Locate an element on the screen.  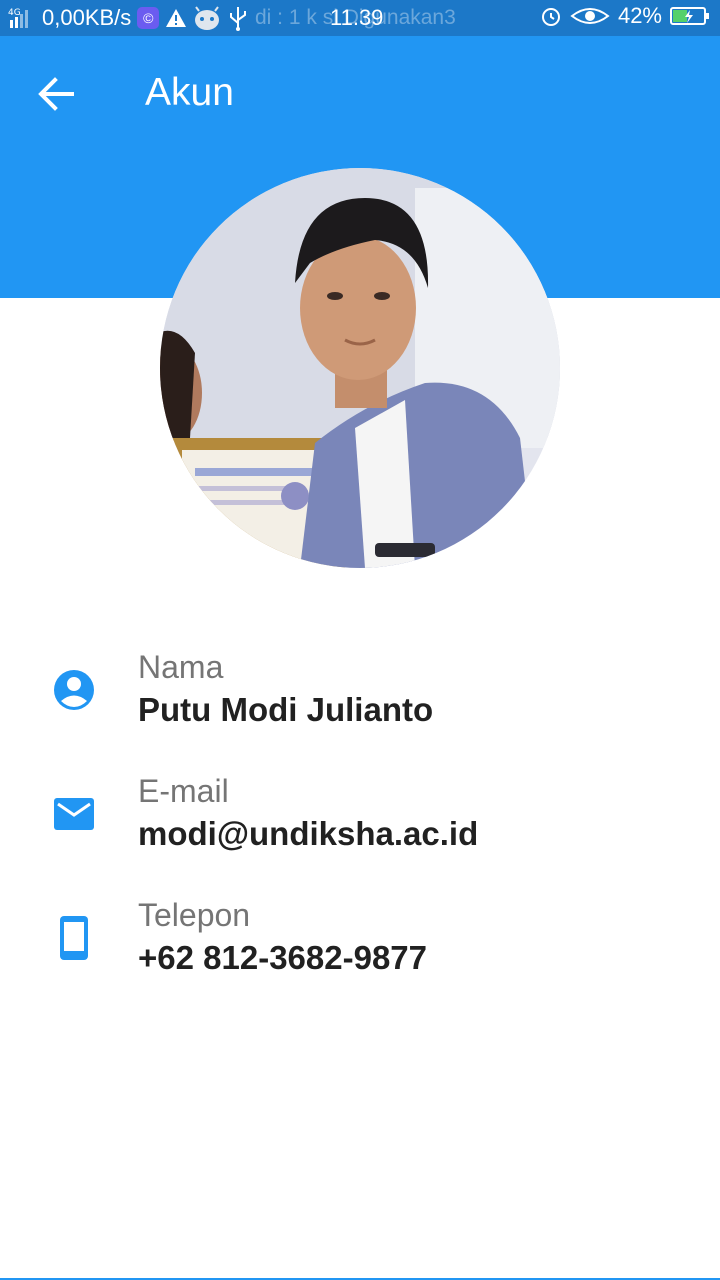
account-circle-icon is located at coordinates (74, 690).